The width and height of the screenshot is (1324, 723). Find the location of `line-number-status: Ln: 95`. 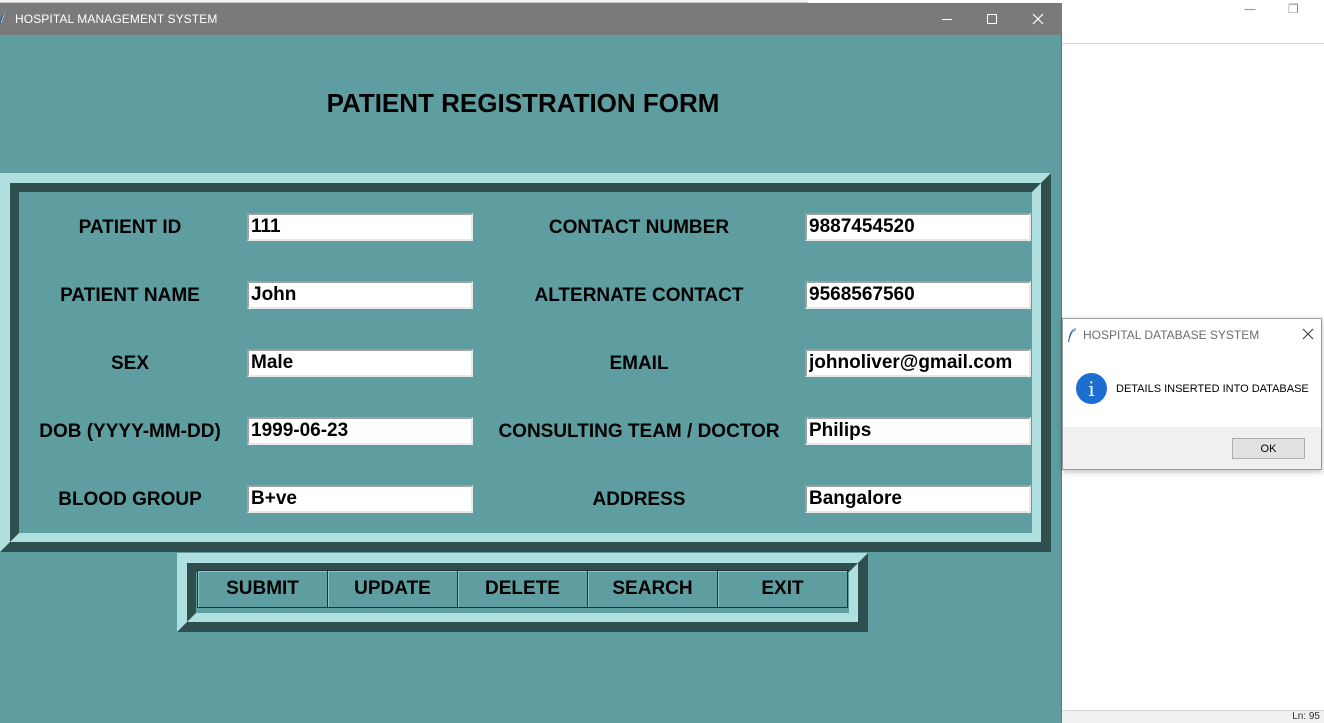

line-number-status: Ln: 95 is located at coordinates (1306, 716).